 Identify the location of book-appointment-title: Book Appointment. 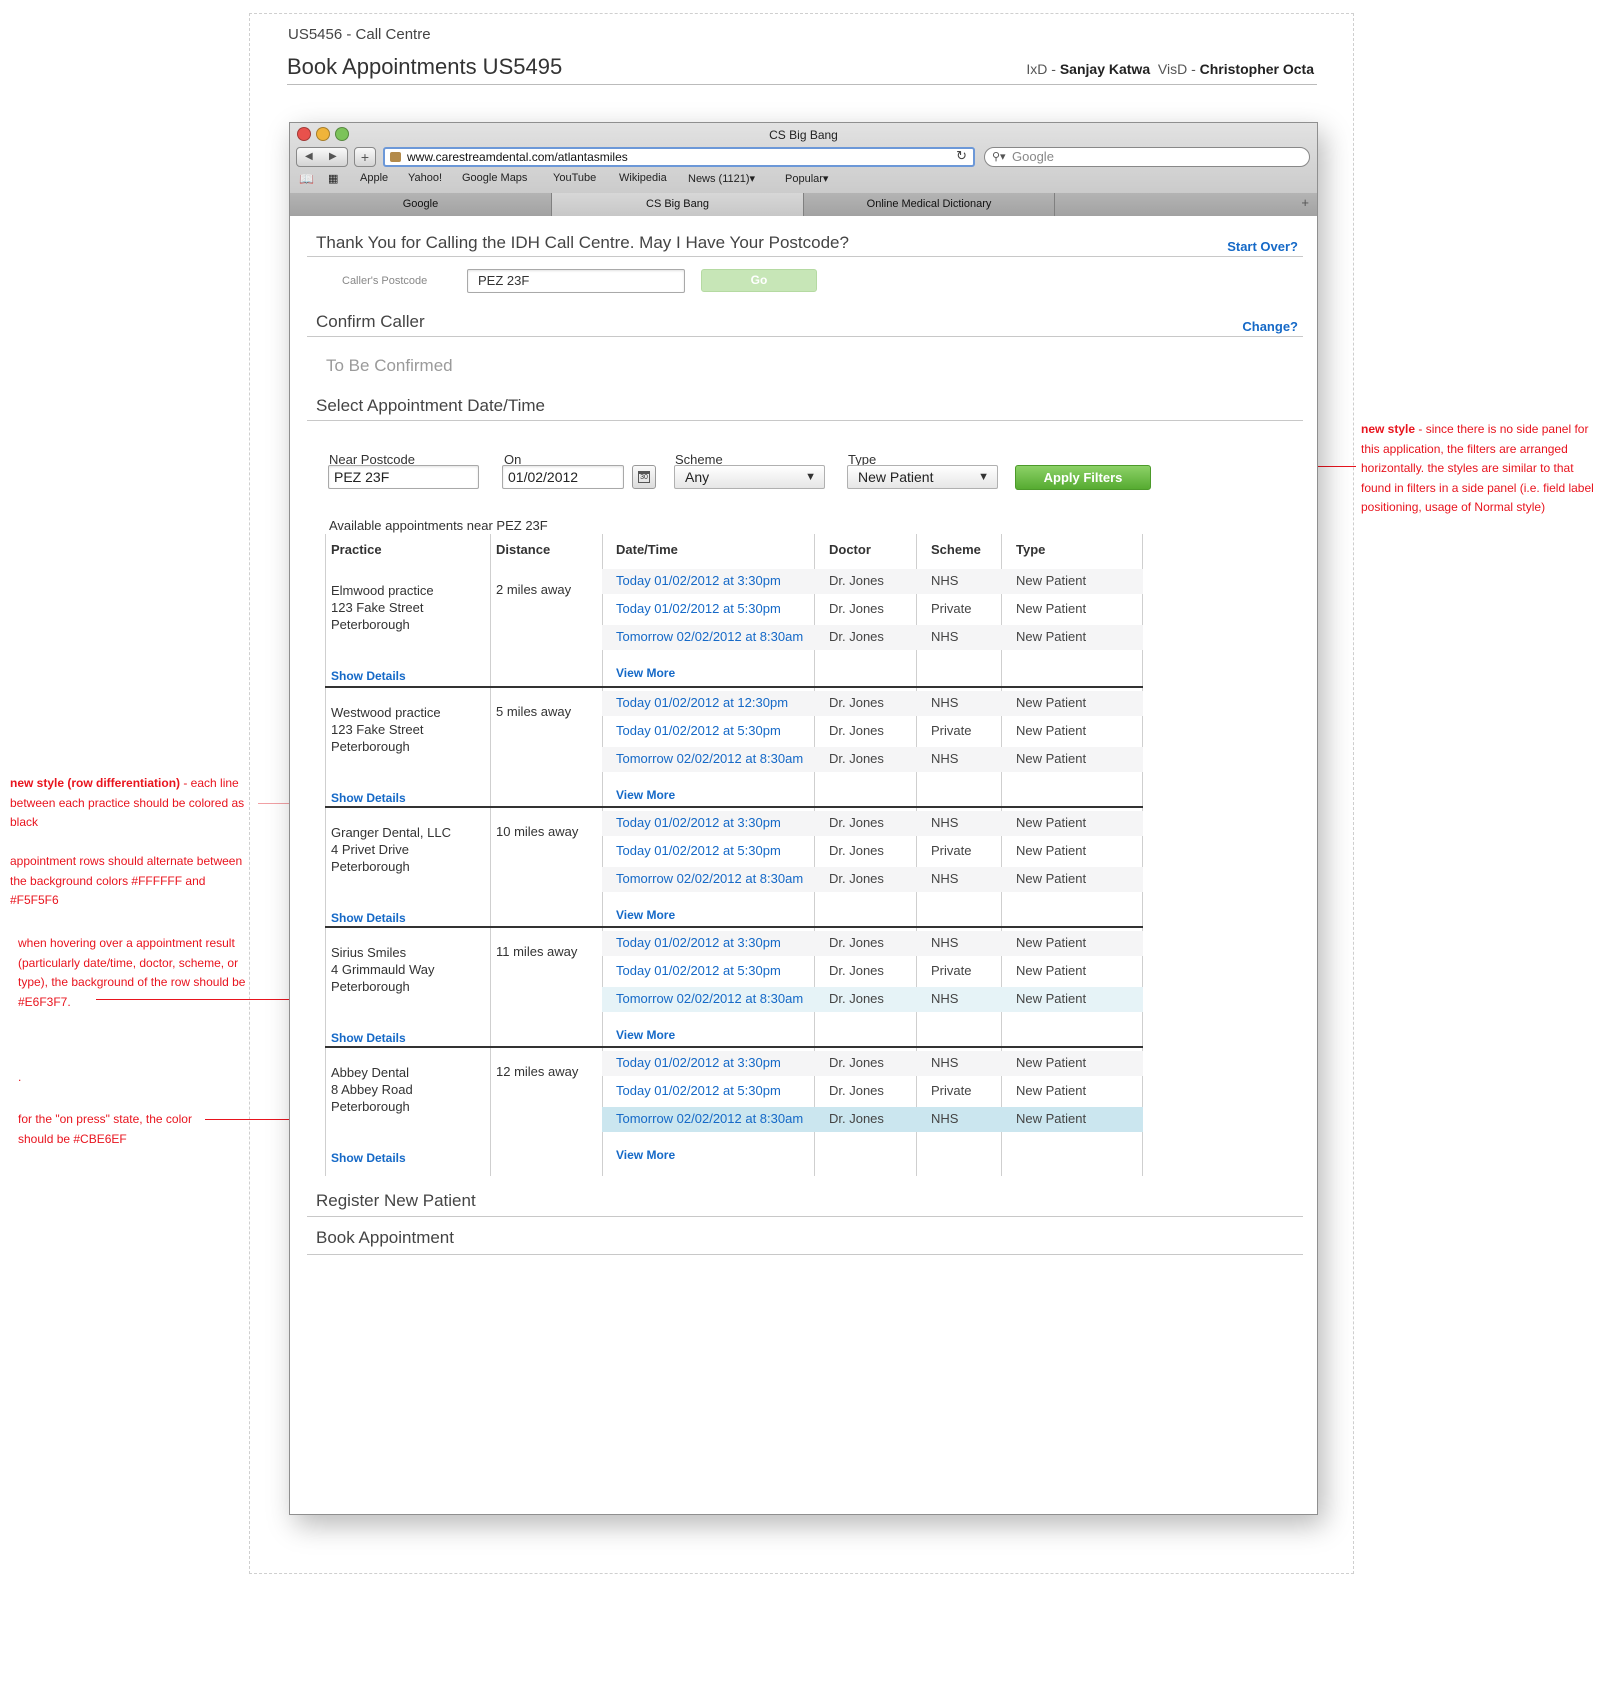
(385, 1237).